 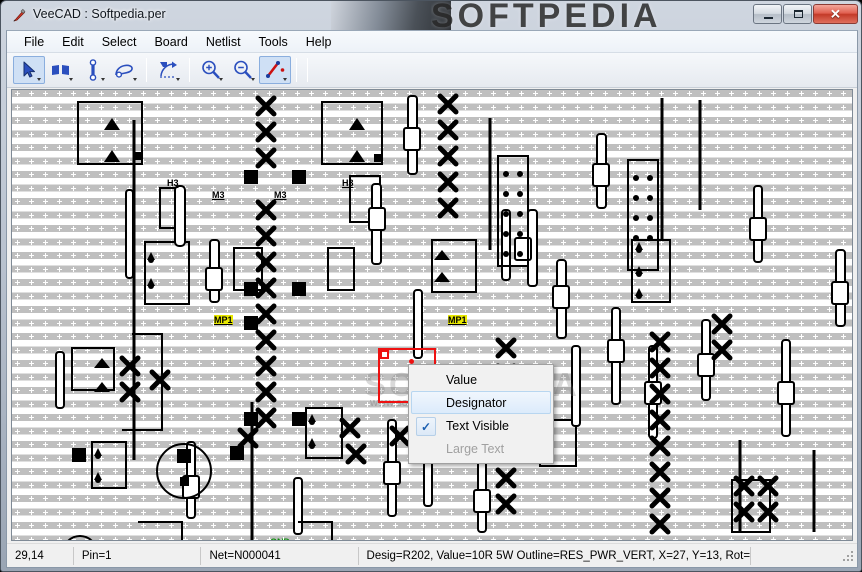 What do you see at coordinates (273, 42) in the screenshot?
I see `menu-item-tools: Tools` at bounding box center [273, 42].